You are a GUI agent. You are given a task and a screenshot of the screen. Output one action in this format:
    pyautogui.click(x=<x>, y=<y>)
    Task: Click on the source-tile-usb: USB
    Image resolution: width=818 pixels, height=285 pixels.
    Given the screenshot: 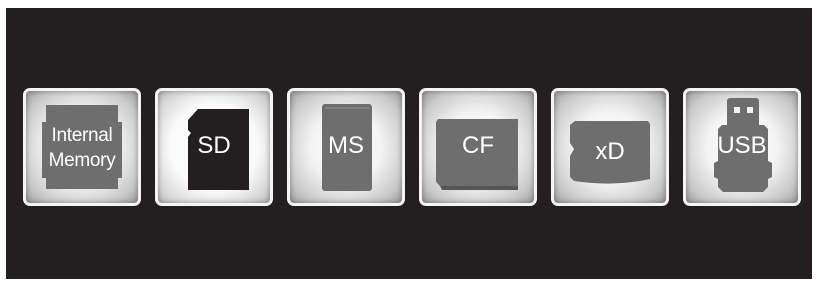 What is the action you would take?
    pyautogui.click(x=742, y=147)
    